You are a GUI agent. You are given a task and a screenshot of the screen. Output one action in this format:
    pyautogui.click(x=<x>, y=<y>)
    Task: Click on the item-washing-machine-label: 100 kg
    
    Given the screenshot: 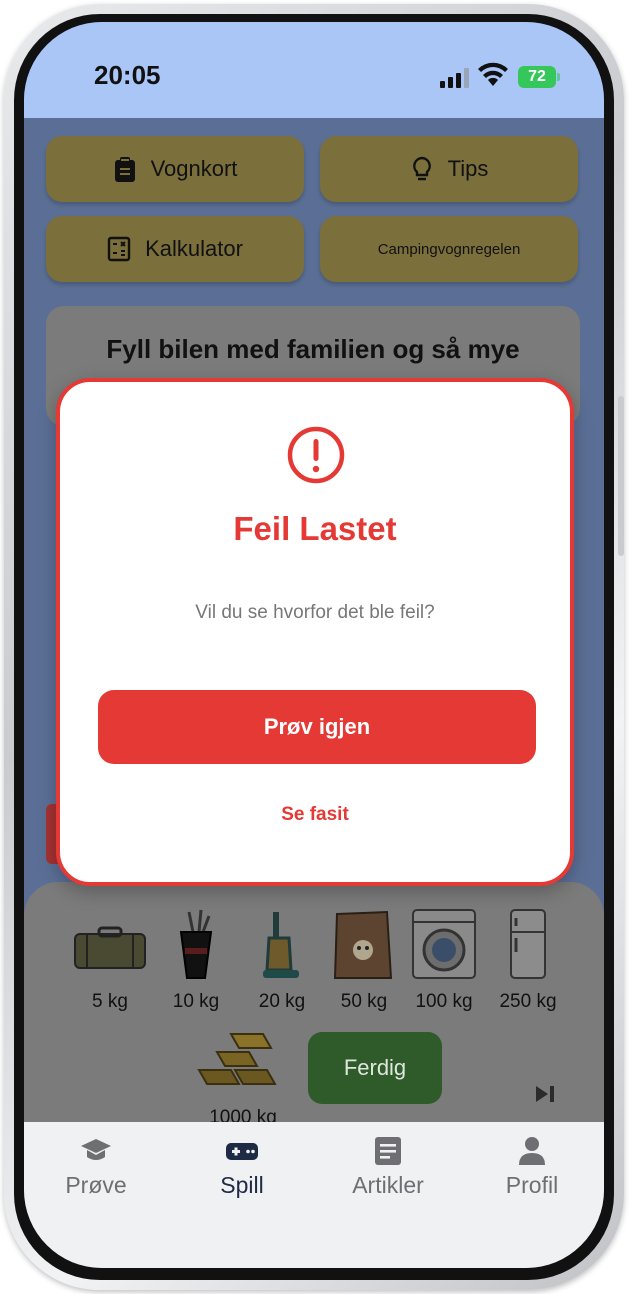 What is the action you would take?
    pyautogui.click(x=444, y=1001)
    